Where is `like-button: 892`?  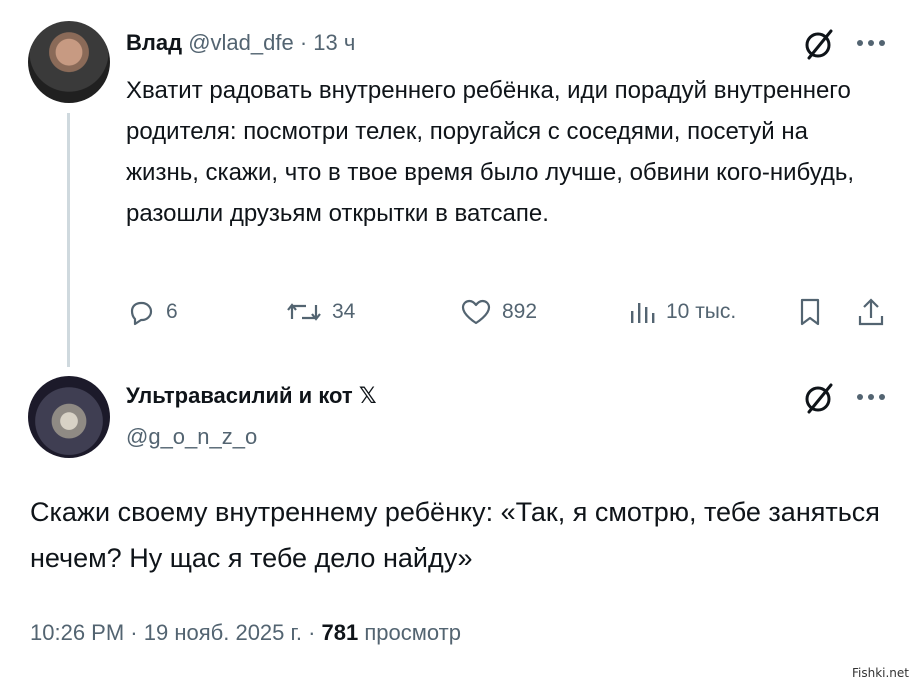
like-button: 892 is located at coordinates (498, 312).